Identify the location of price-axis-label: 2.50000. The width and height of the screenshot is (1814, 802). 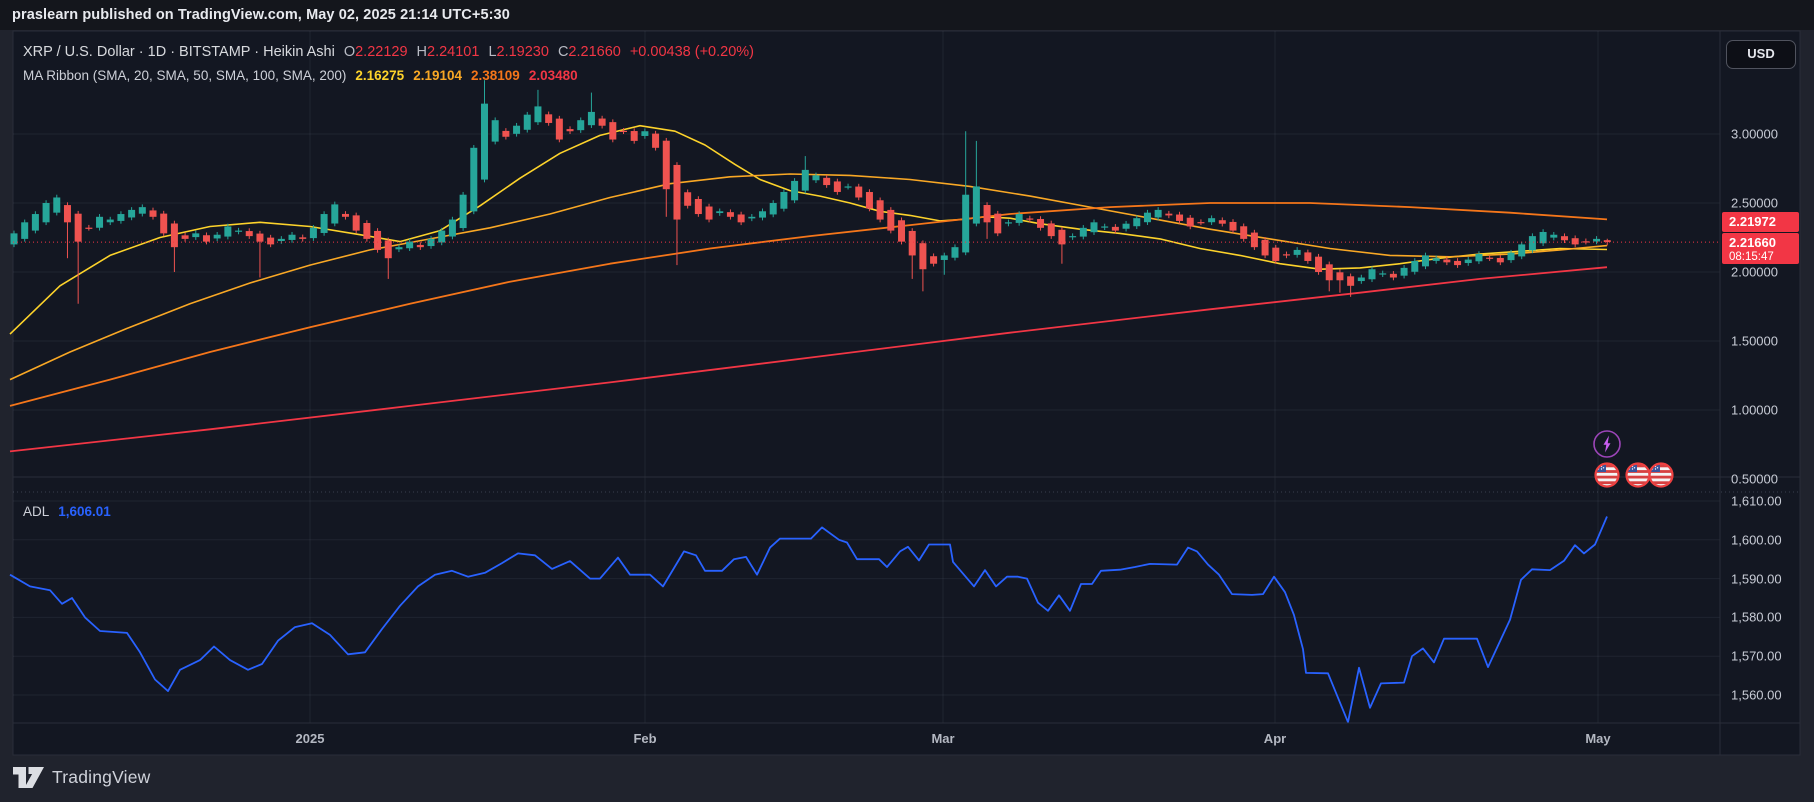
(1754, 203).